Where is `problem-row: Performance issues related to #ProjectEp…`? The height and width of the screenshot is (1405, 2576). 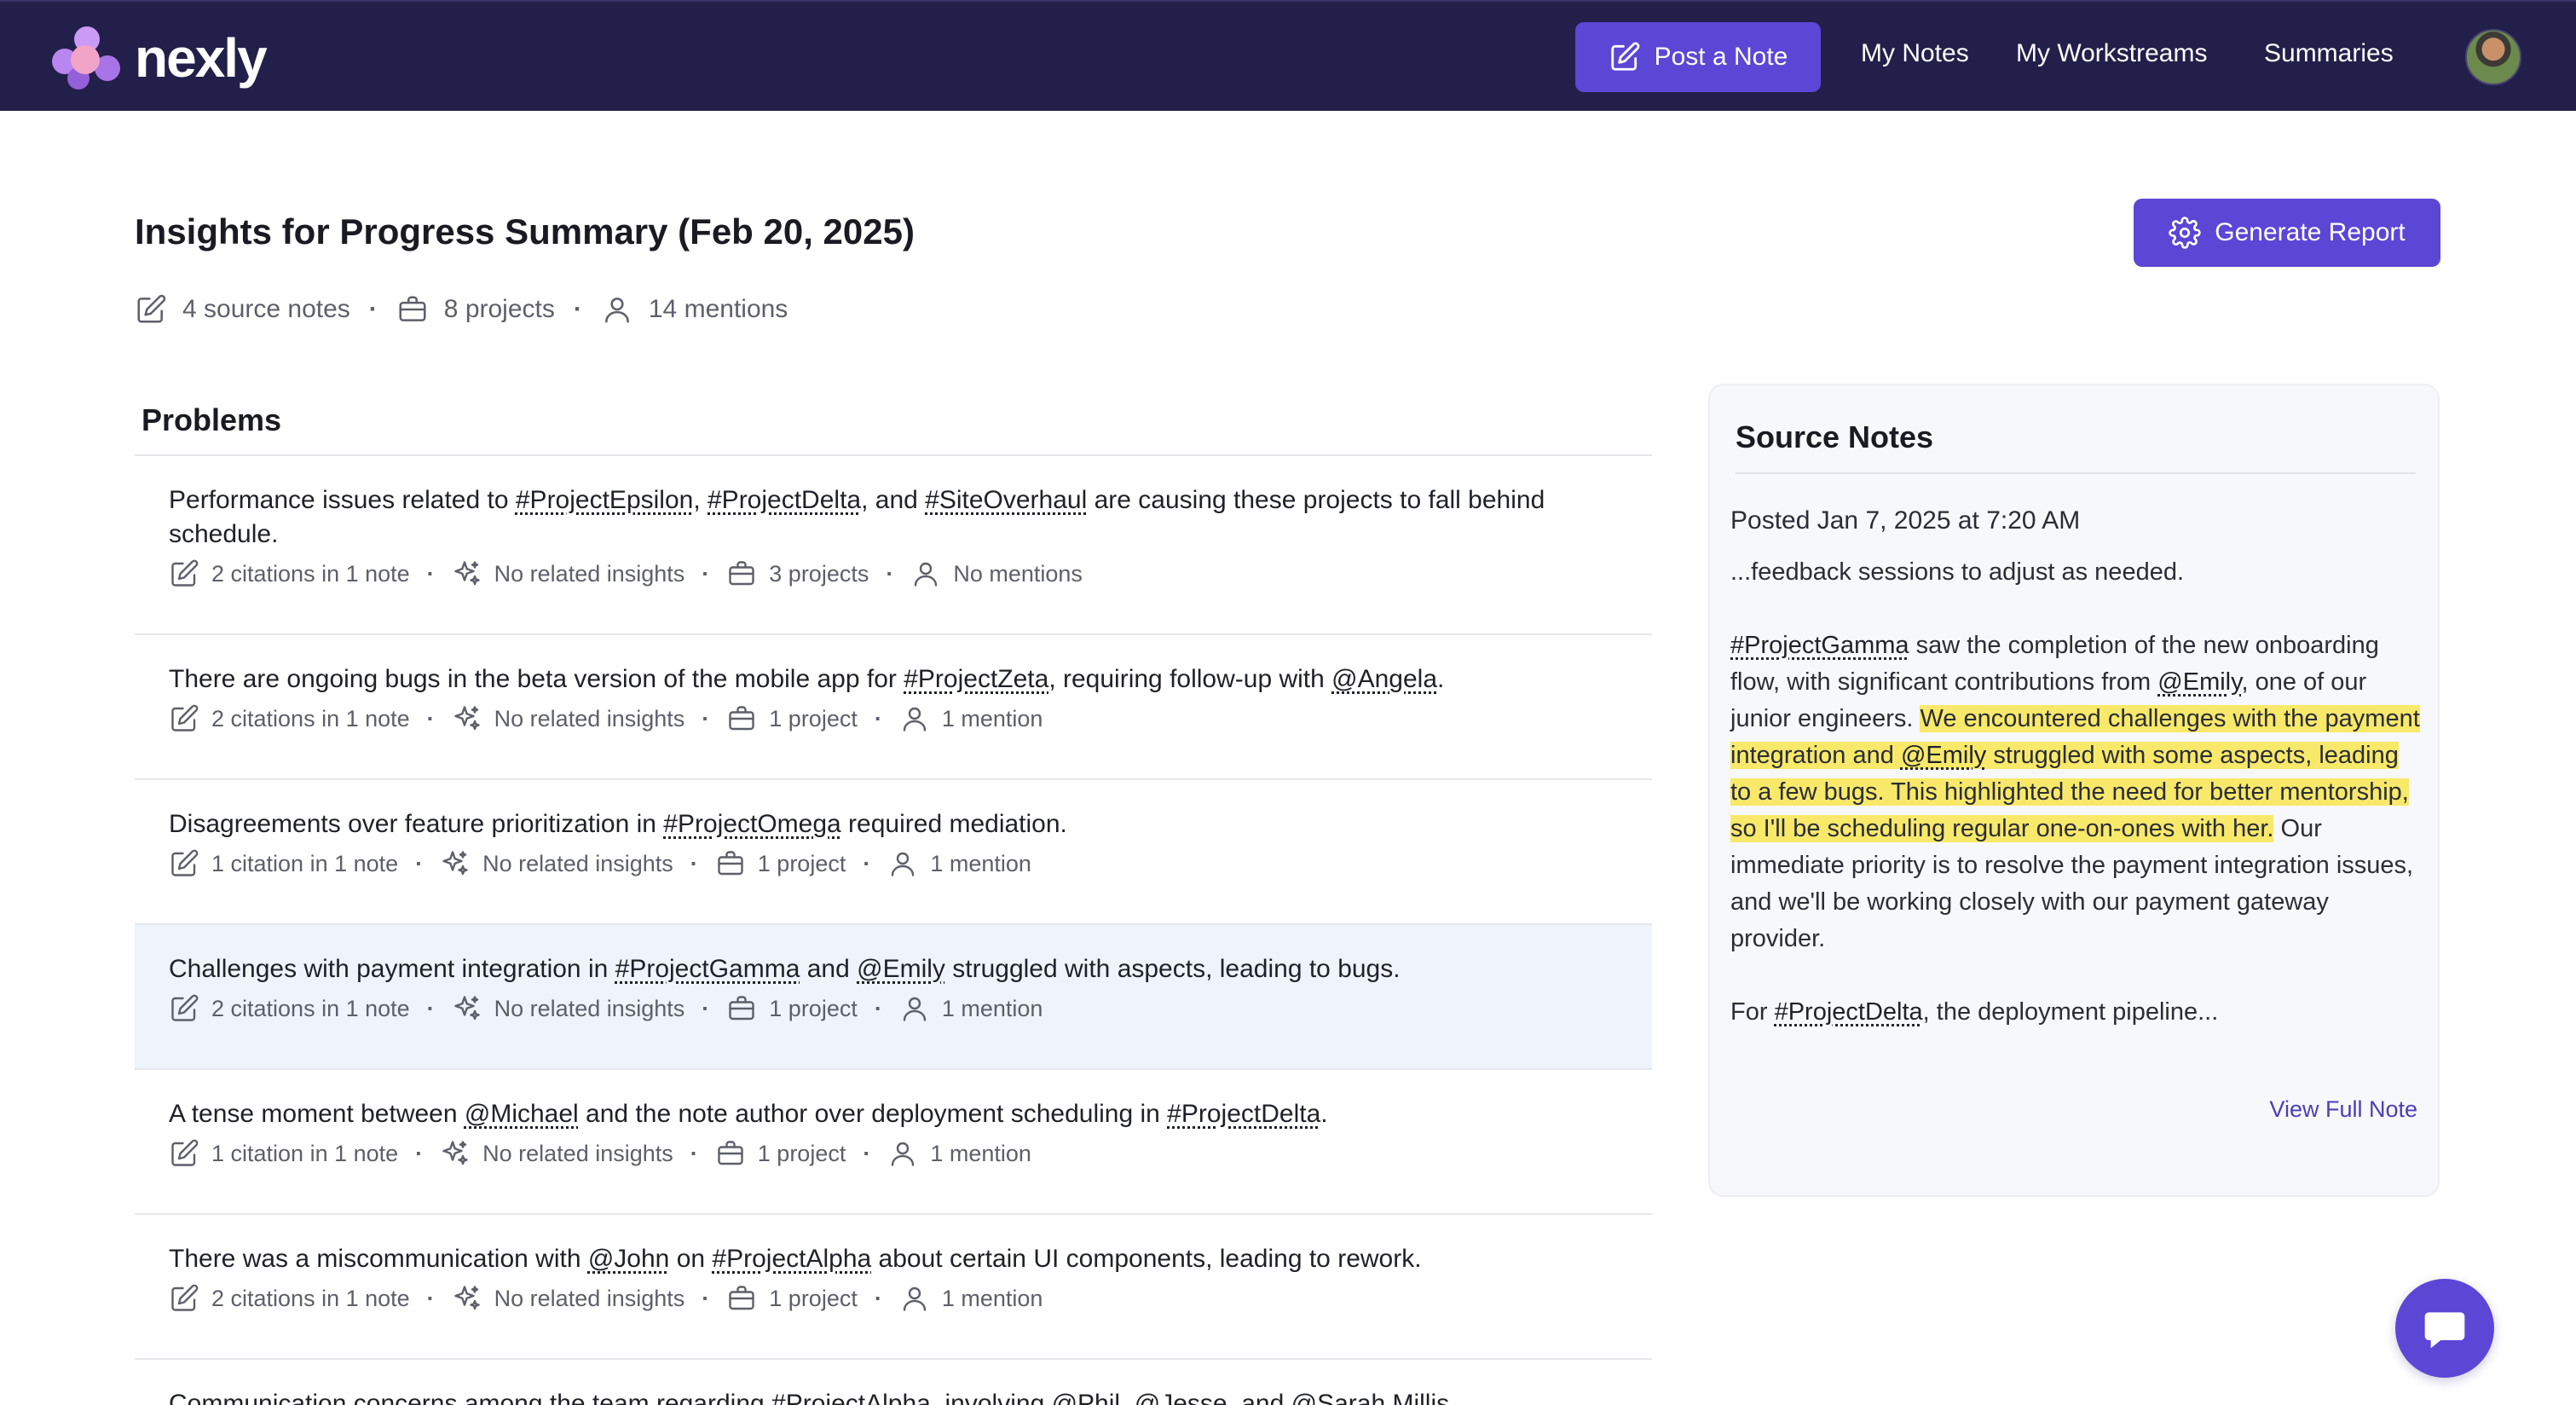 problem-row: Performance issues related to #ProjectEp… is located at coordinates (893, 545).